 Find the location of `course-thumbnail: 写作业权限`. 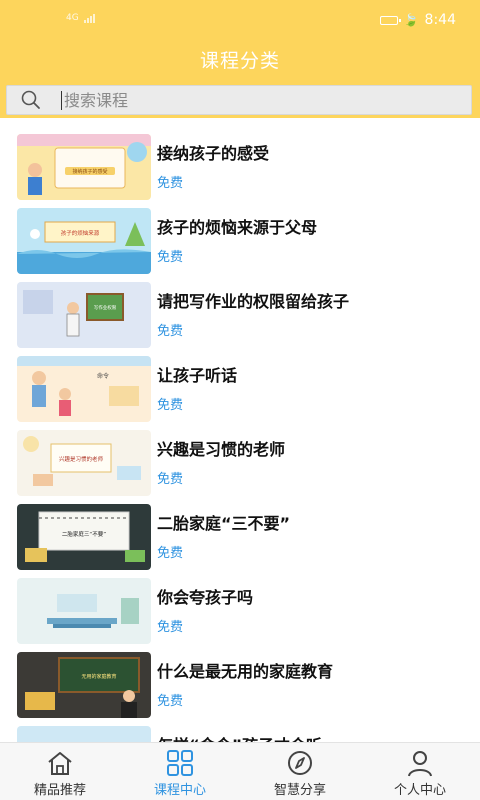

course-thumbnail: 写作业权限 is located at coordinates (84, 315).